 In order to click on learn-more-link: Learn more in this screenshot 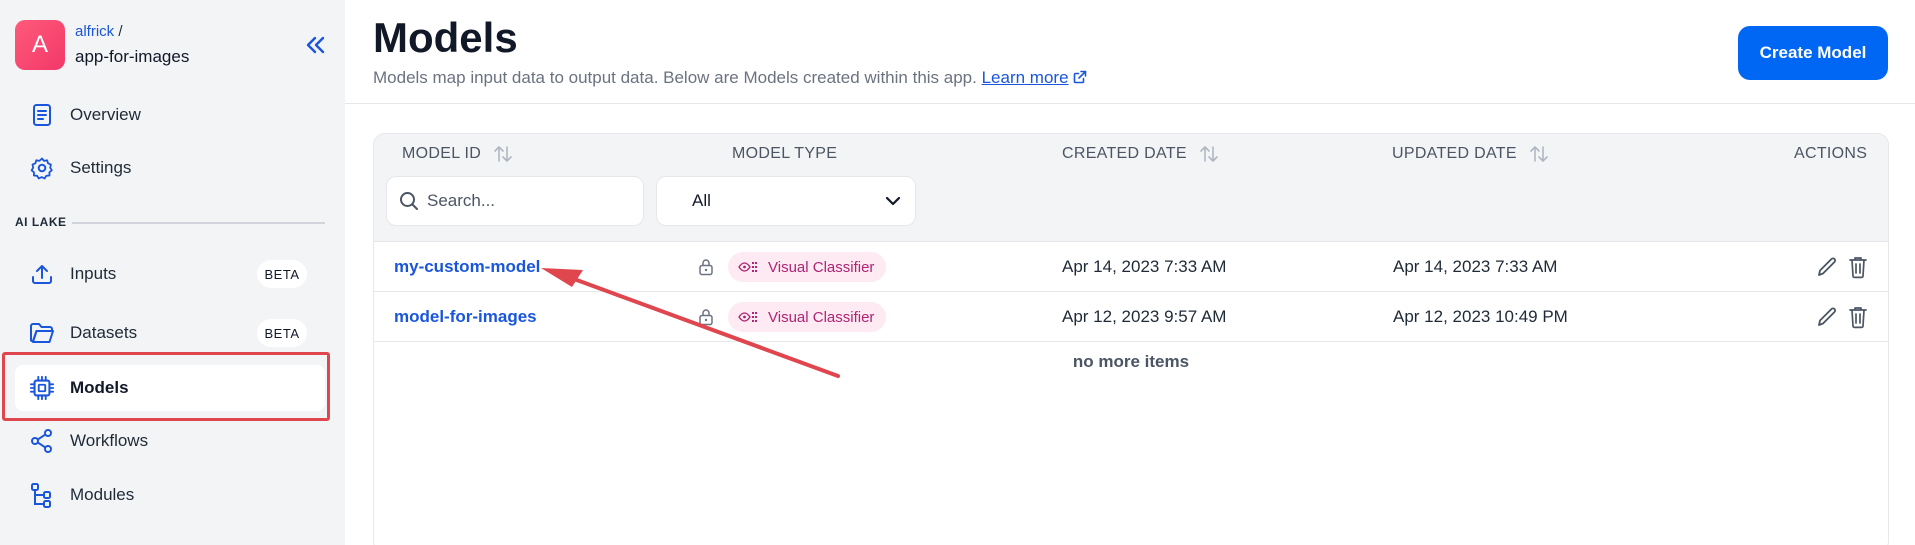, I will do `click(1025, 77)`.